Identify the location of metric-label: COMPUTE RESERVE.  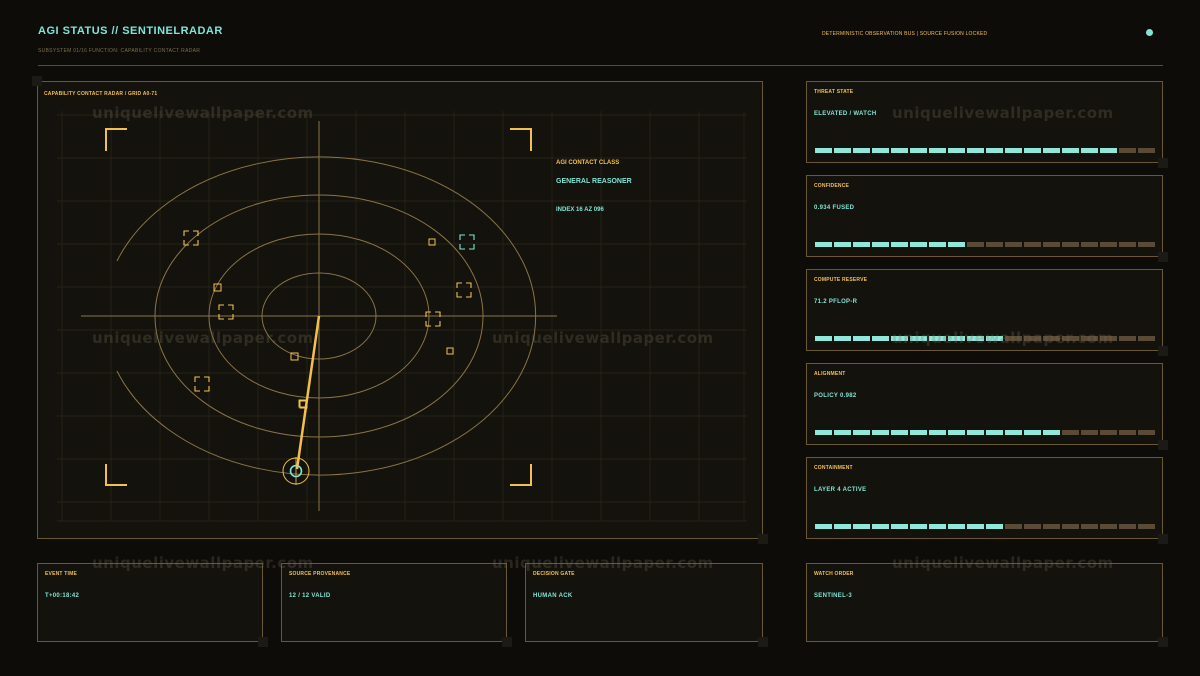
(841, 280).